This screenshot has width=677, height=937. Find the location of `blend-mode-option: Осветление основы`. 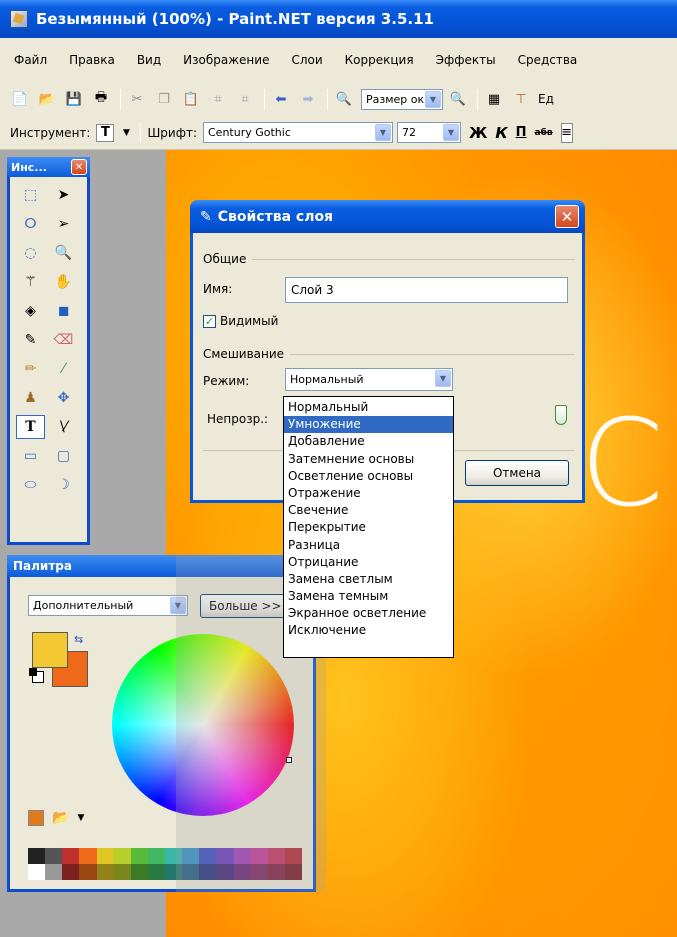

blend-mode-option: Осветление основы is located at coordinates (368, 476).